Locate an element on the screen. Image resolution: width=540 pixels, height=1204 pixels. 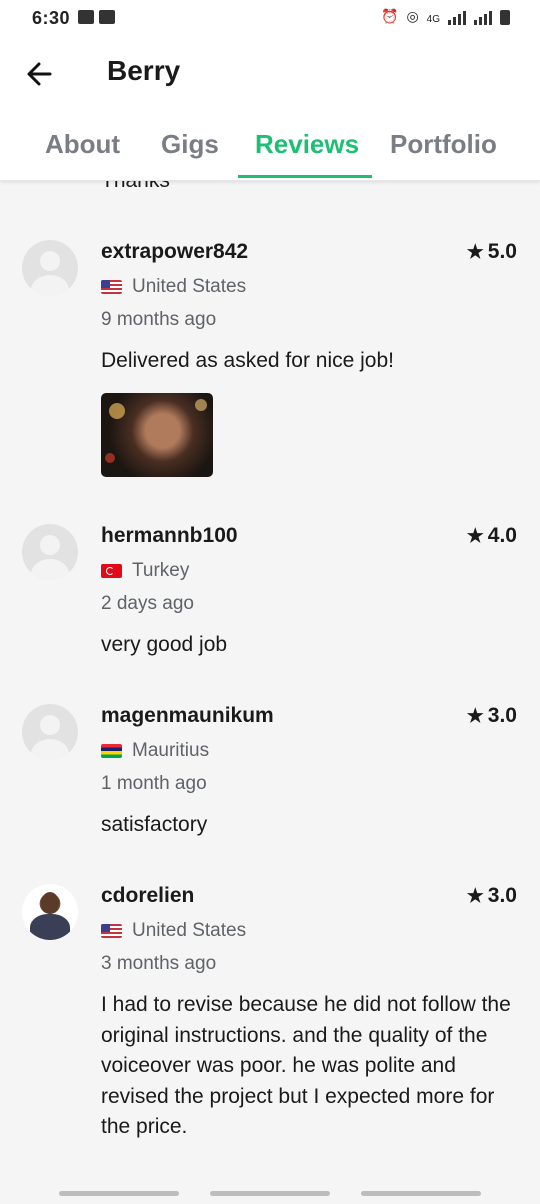
nav-home-handle is located at coordinates (270, 1193).